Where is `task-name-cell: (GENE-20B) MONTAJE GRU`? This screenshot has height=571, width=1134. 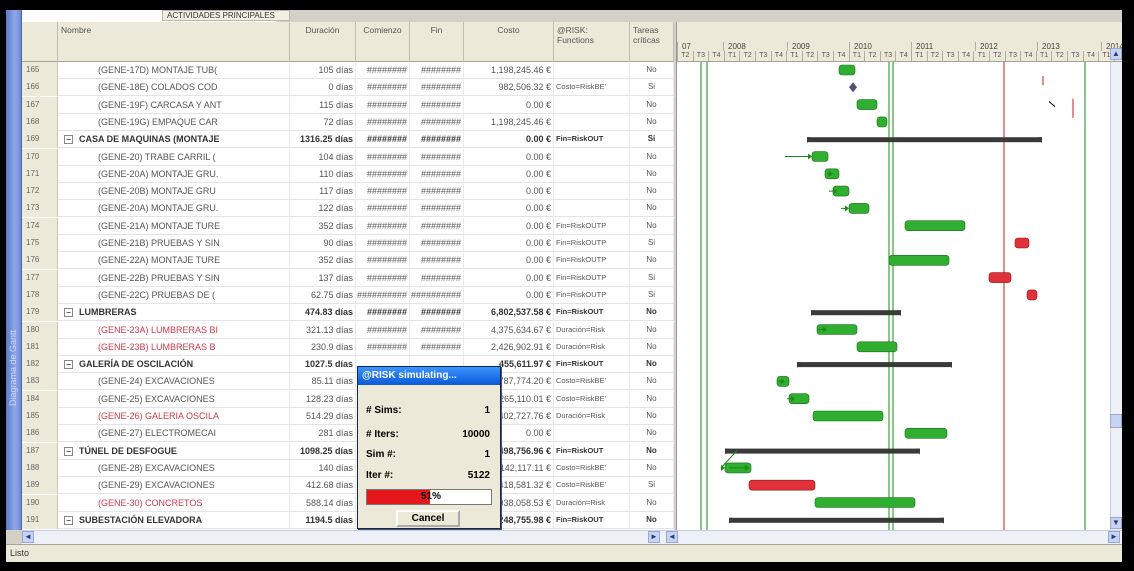
task-name-cell: (GENE-20B) MONTAJE GRU is located at coordinates (174, 192).